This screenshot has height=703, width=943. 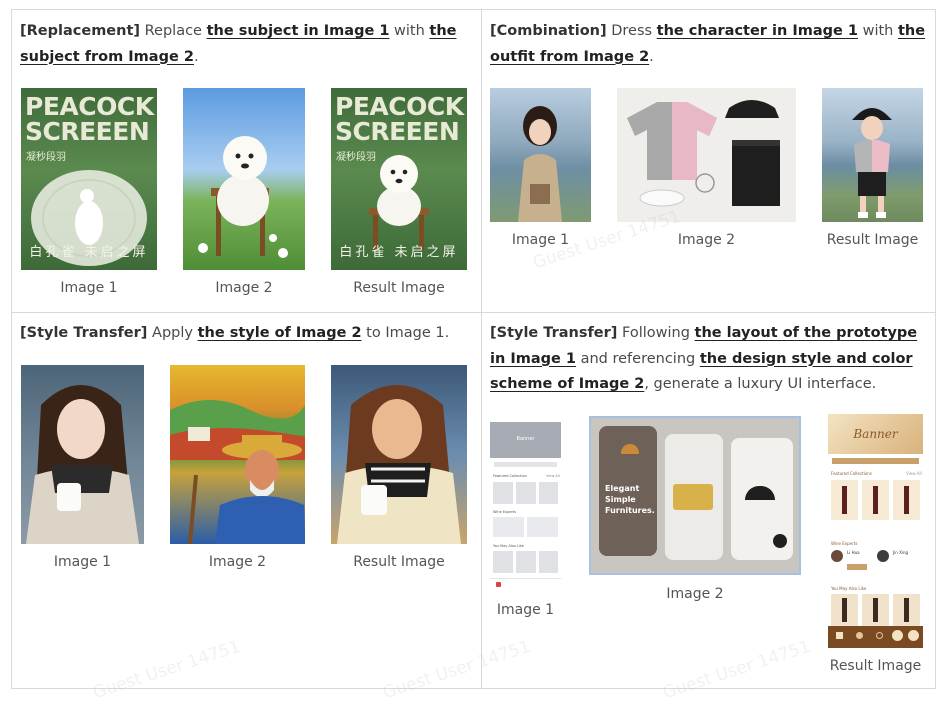 I want to click on luxury-banner: Banner, so click(x=875, y=434).